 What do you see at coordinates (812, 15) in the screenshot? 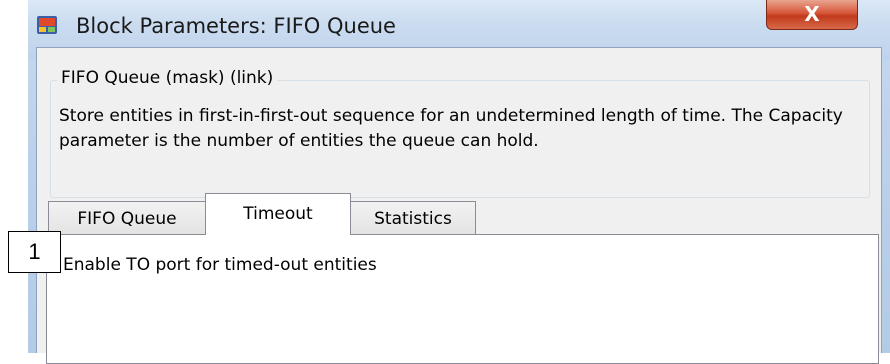
I see `close-button: X` at bounding box center [812, 15].